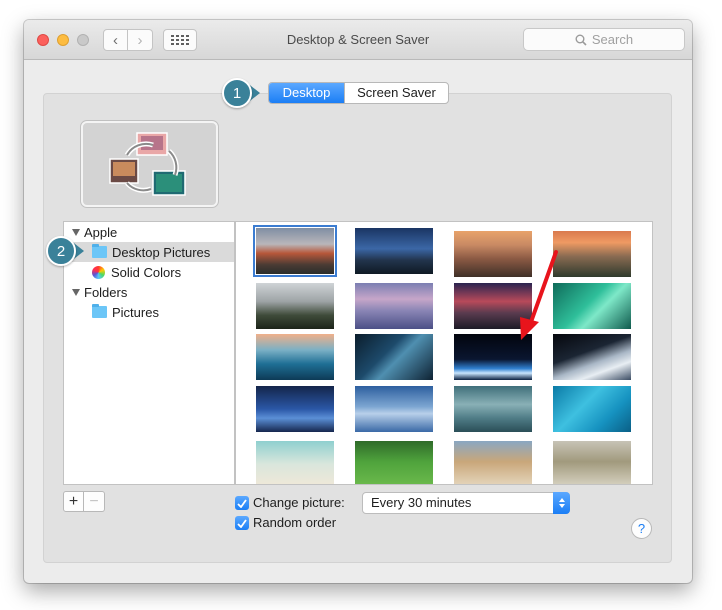  What do you see at coordinates (135, 312) in the screenshot?
I see `sidebar-item-label: Pictures` at bounding box center [135, 312].